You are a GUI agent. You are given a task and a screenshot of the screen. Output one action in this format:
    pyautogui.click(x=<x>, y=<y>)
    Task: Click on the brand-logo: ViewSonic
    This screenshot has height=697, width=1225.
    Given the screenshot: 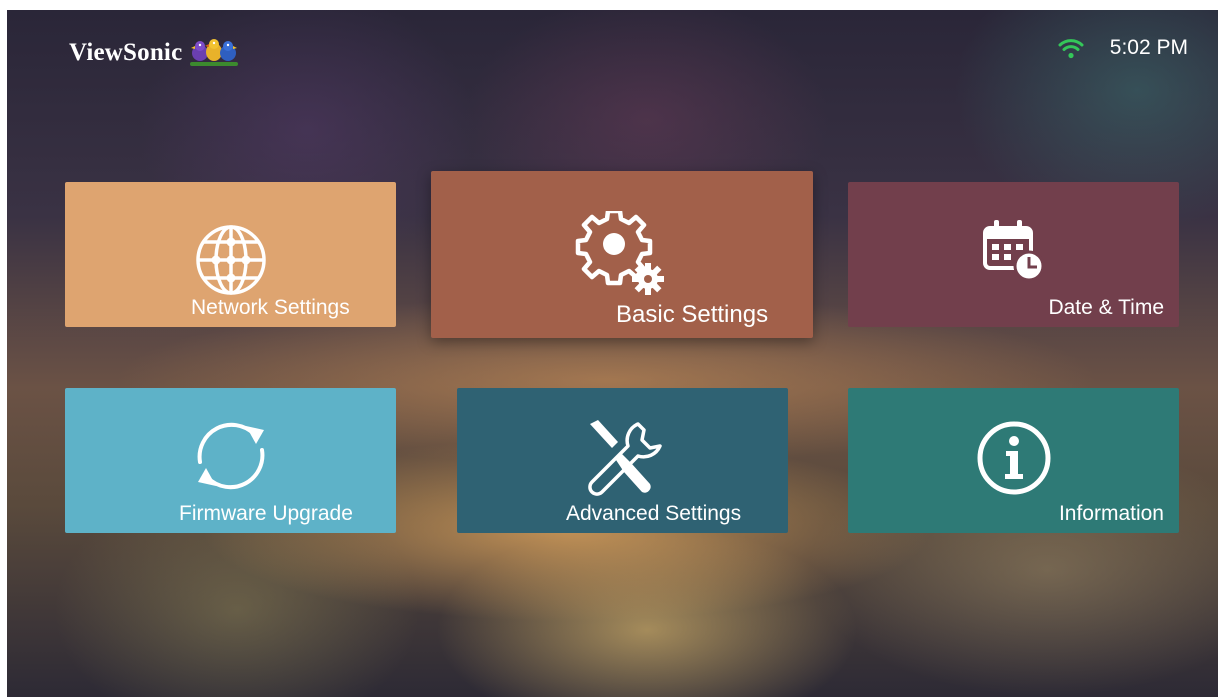 What is the action you would take?
    pyautogui.click(x=154, y=53)
    